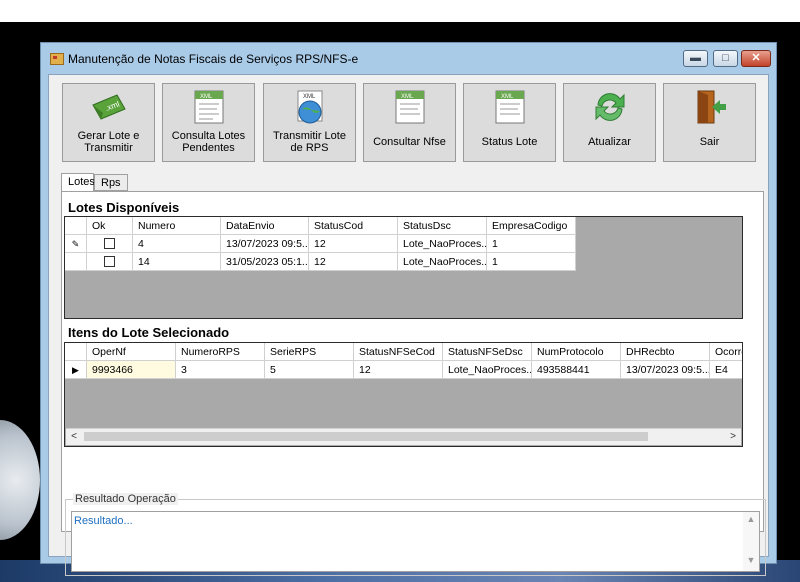 The height and width of the screenshot is (582, 800). What do you see at coordinates (177, 262) in the screenshot?
I see `table-cell: 14` at bounding box center [177, 262].